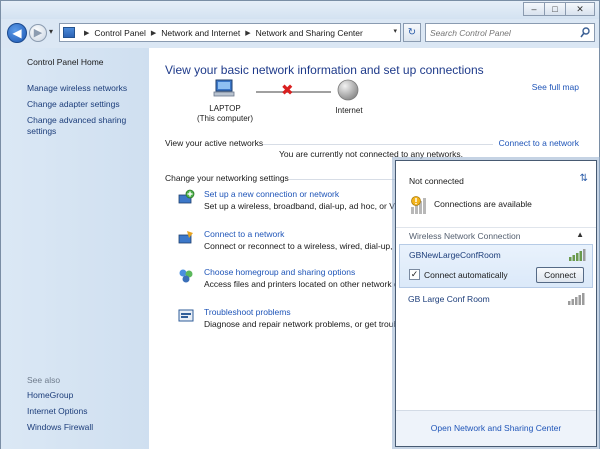 The width and height of the screenshot is (600, 449). What do you see at coordinates (502, 33) in the screenshot?
I see `search-input` at bounding box center [502, 33].